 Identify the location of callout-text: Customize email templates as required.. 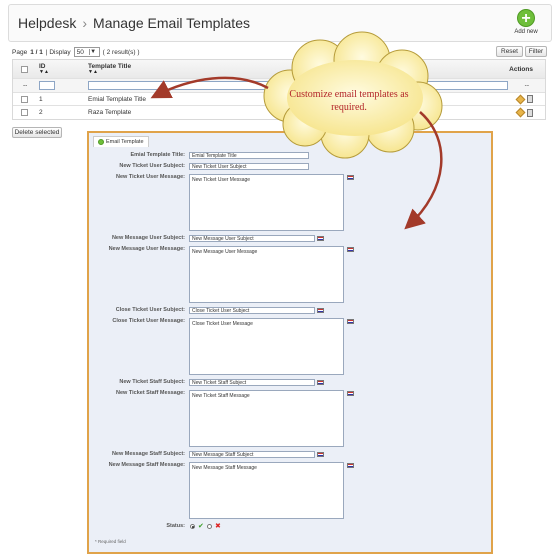
(349, 101).